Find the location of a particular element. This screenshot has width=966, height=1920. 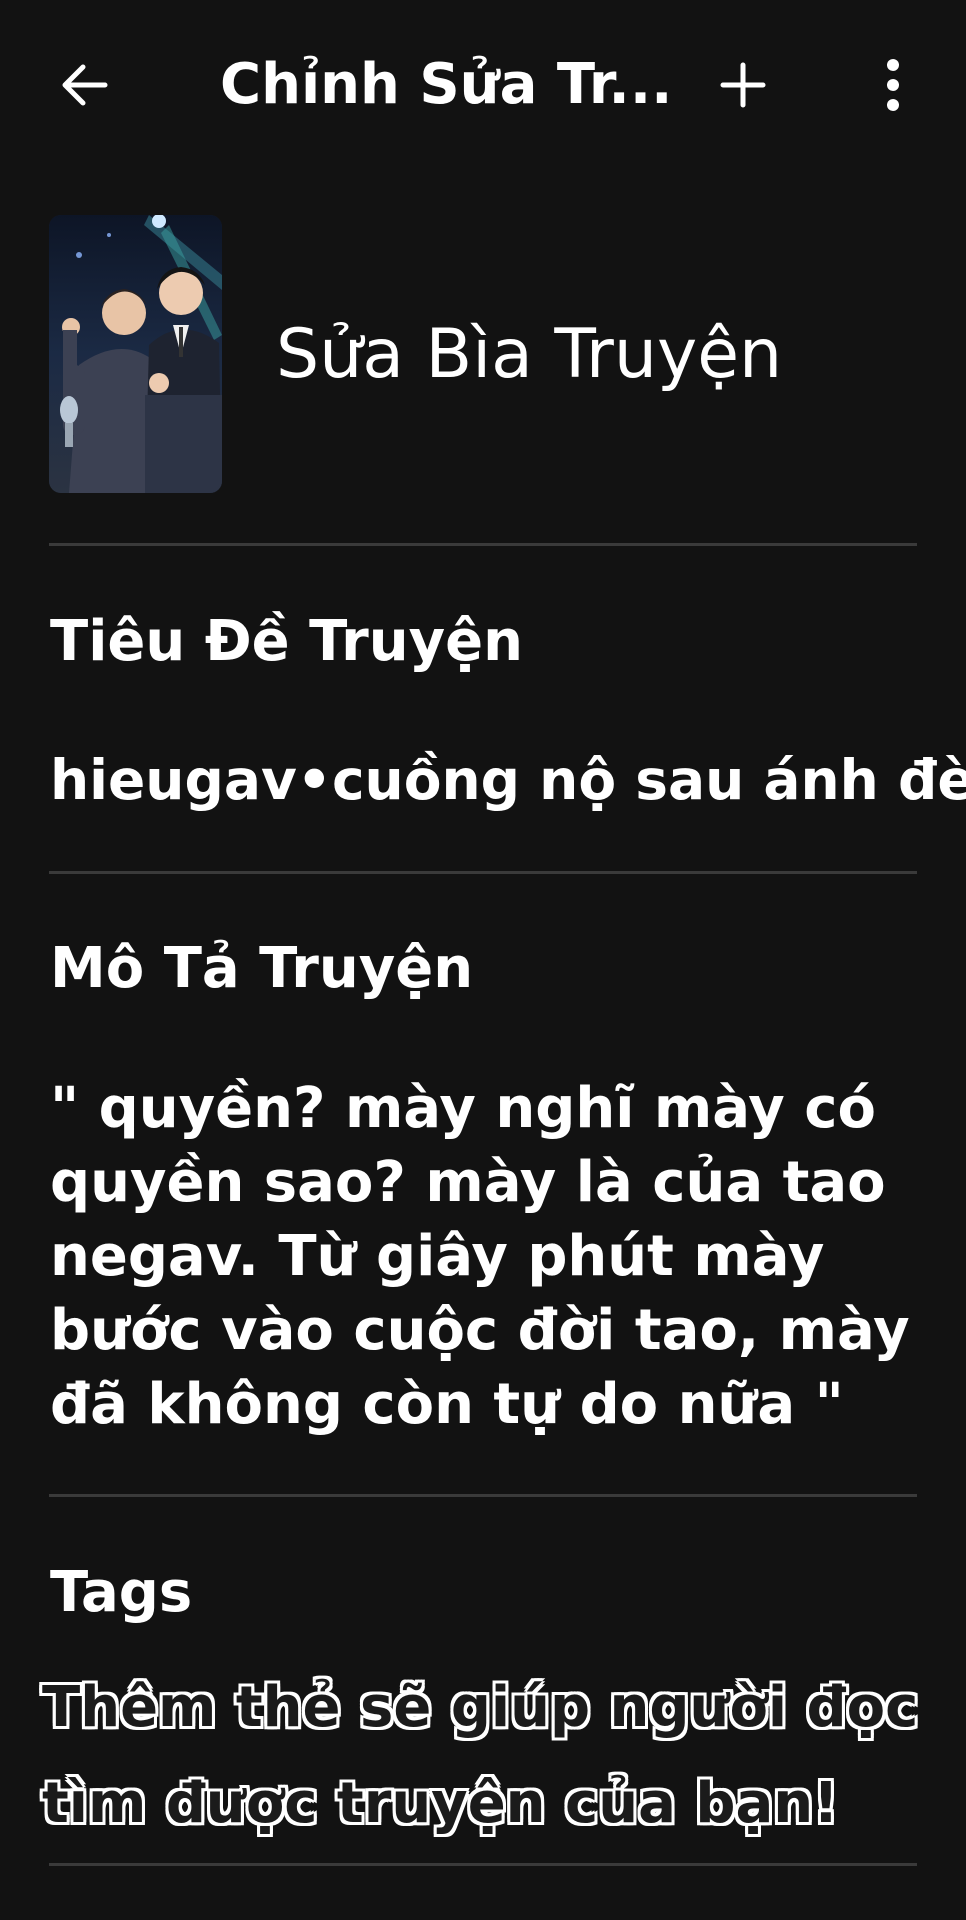

plus-icon is located at coordinates (743, 85).